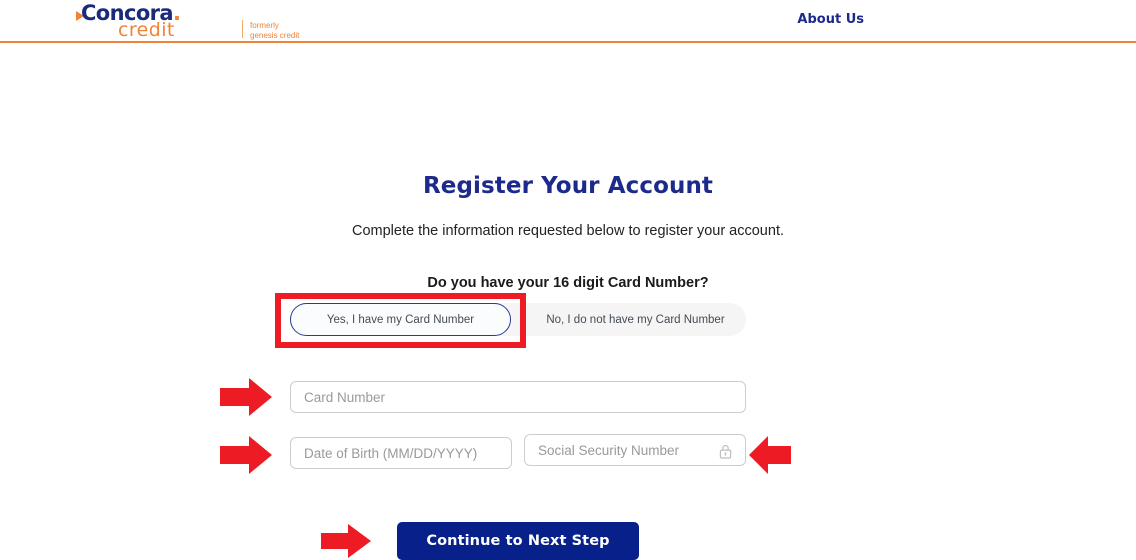 The height and width of the screenshot is (560, 1136). I want to click on logo-divider, so click(242, 29).